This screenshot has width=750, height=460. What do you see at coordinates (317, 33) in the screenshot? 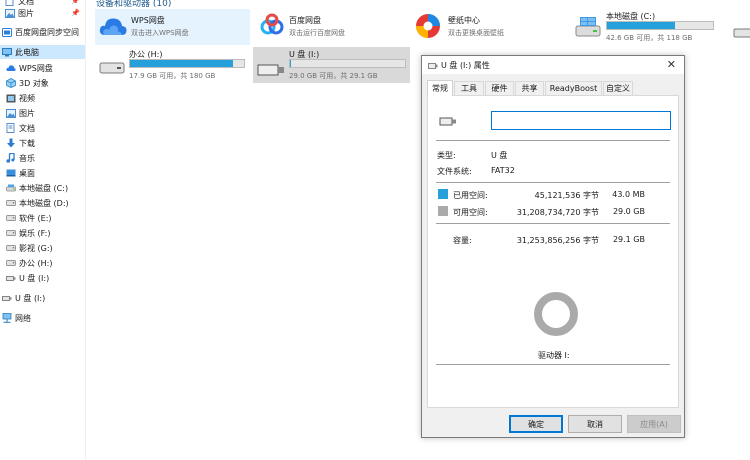
I see `tile-description: 双击运行百度网盘` at bounding box center [317, 33].